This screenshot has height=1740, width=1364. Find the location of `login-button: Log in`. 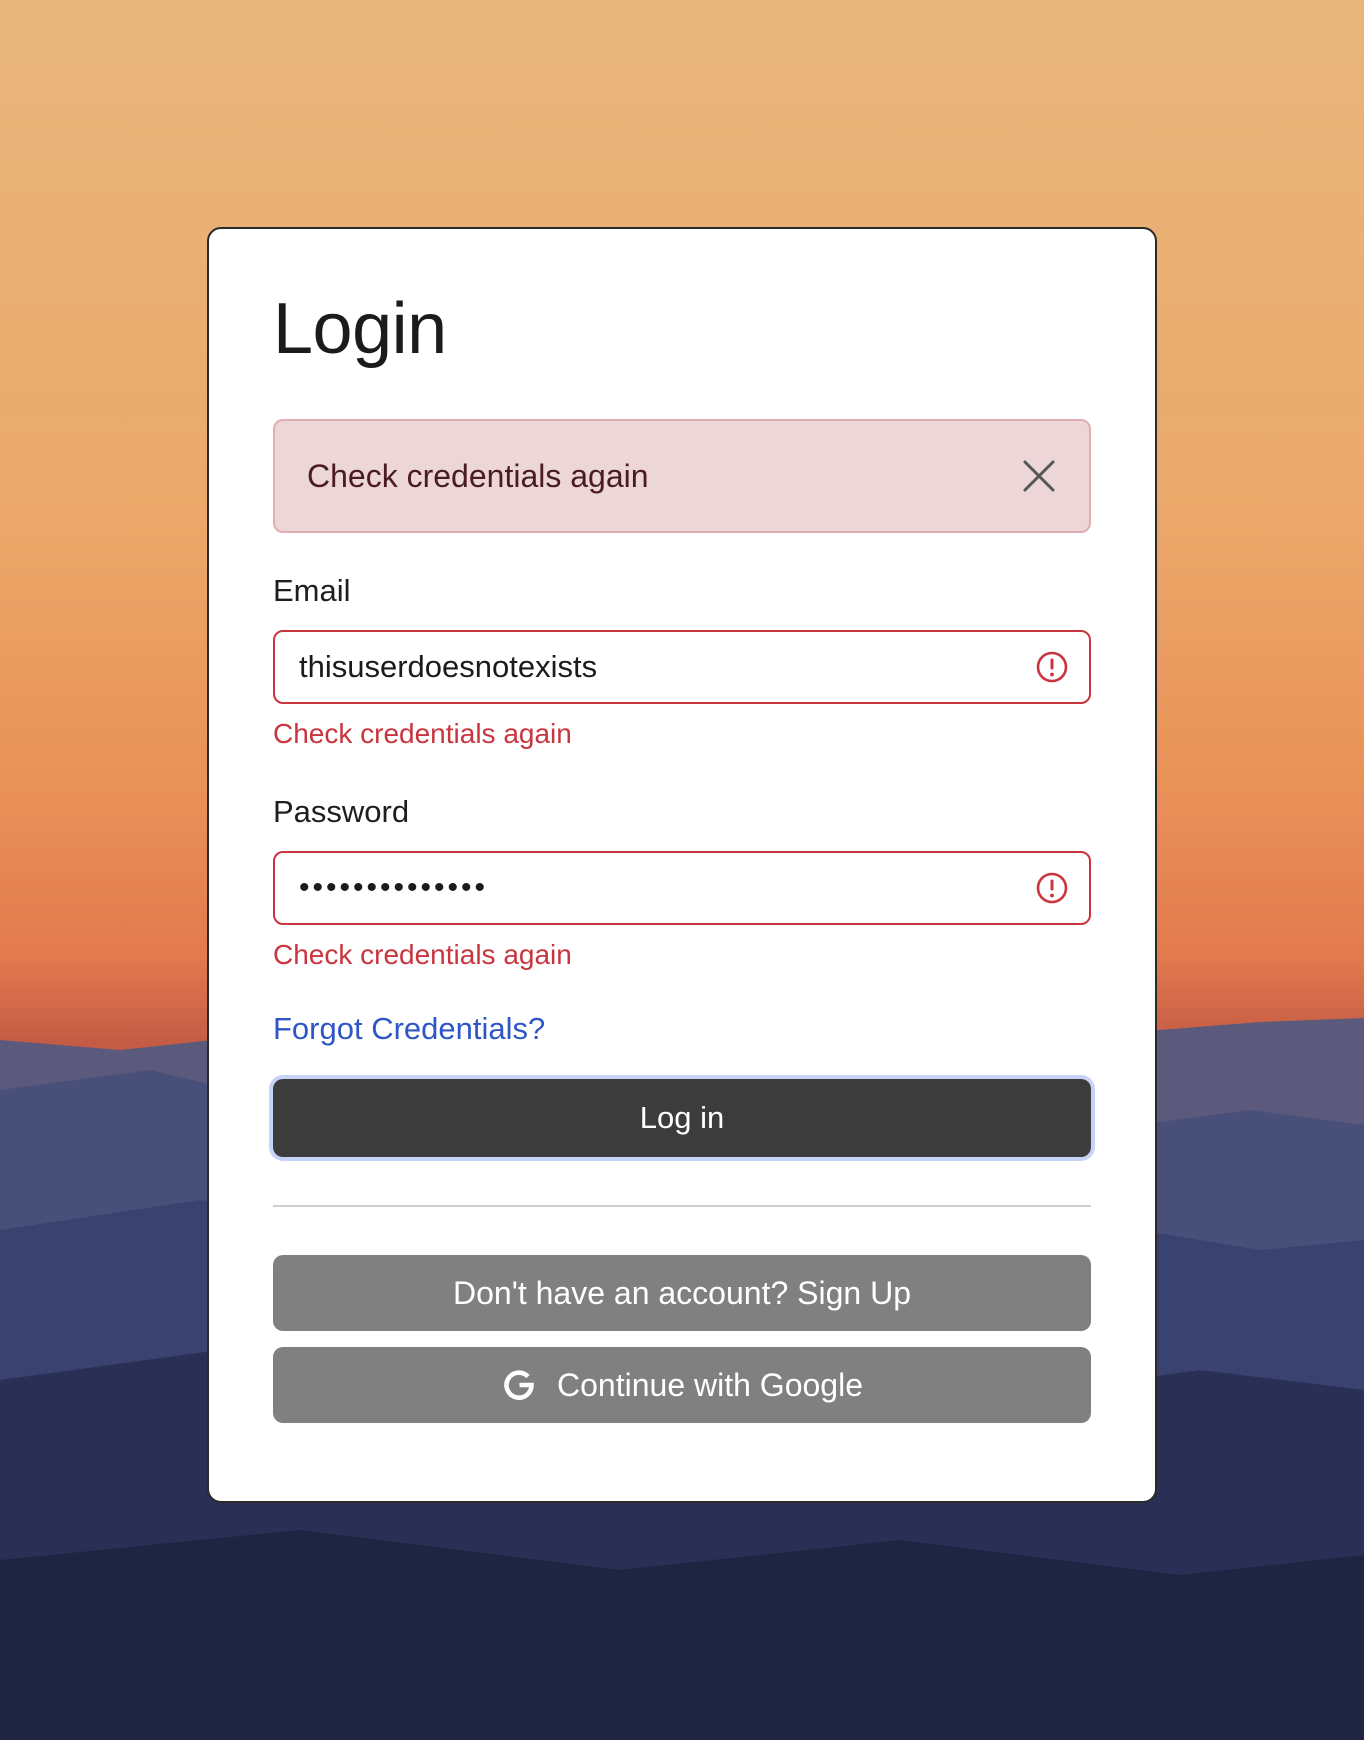

login-button: Log in is located at coordinates (682, 1118).